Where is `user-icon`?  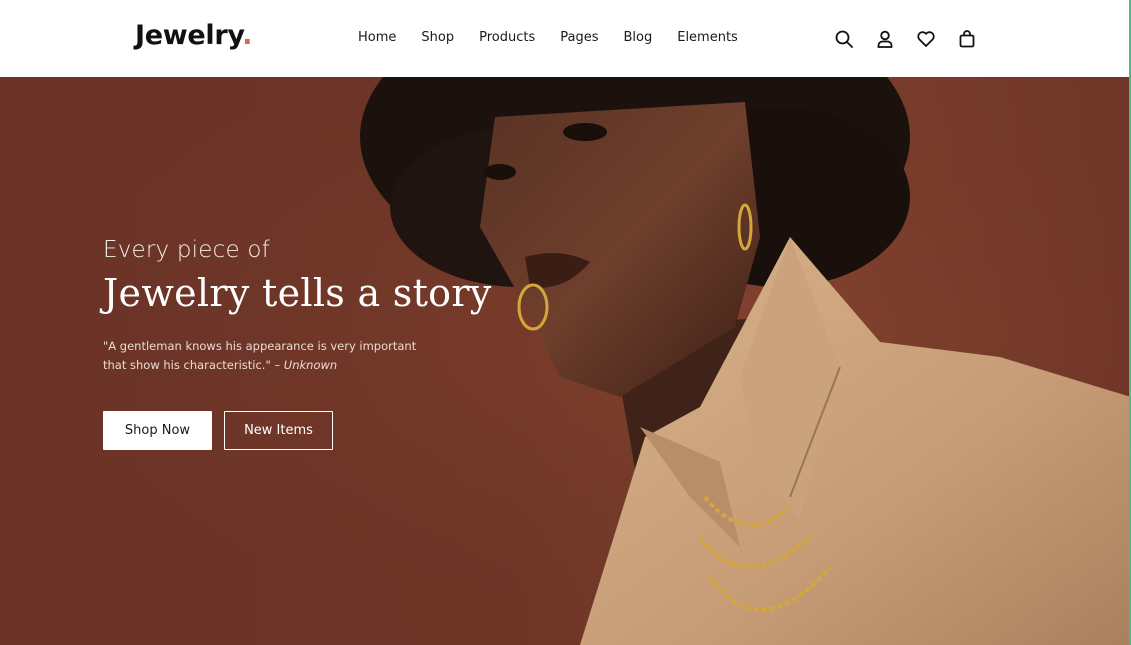 user-icon is located at coordinates (885, 39).